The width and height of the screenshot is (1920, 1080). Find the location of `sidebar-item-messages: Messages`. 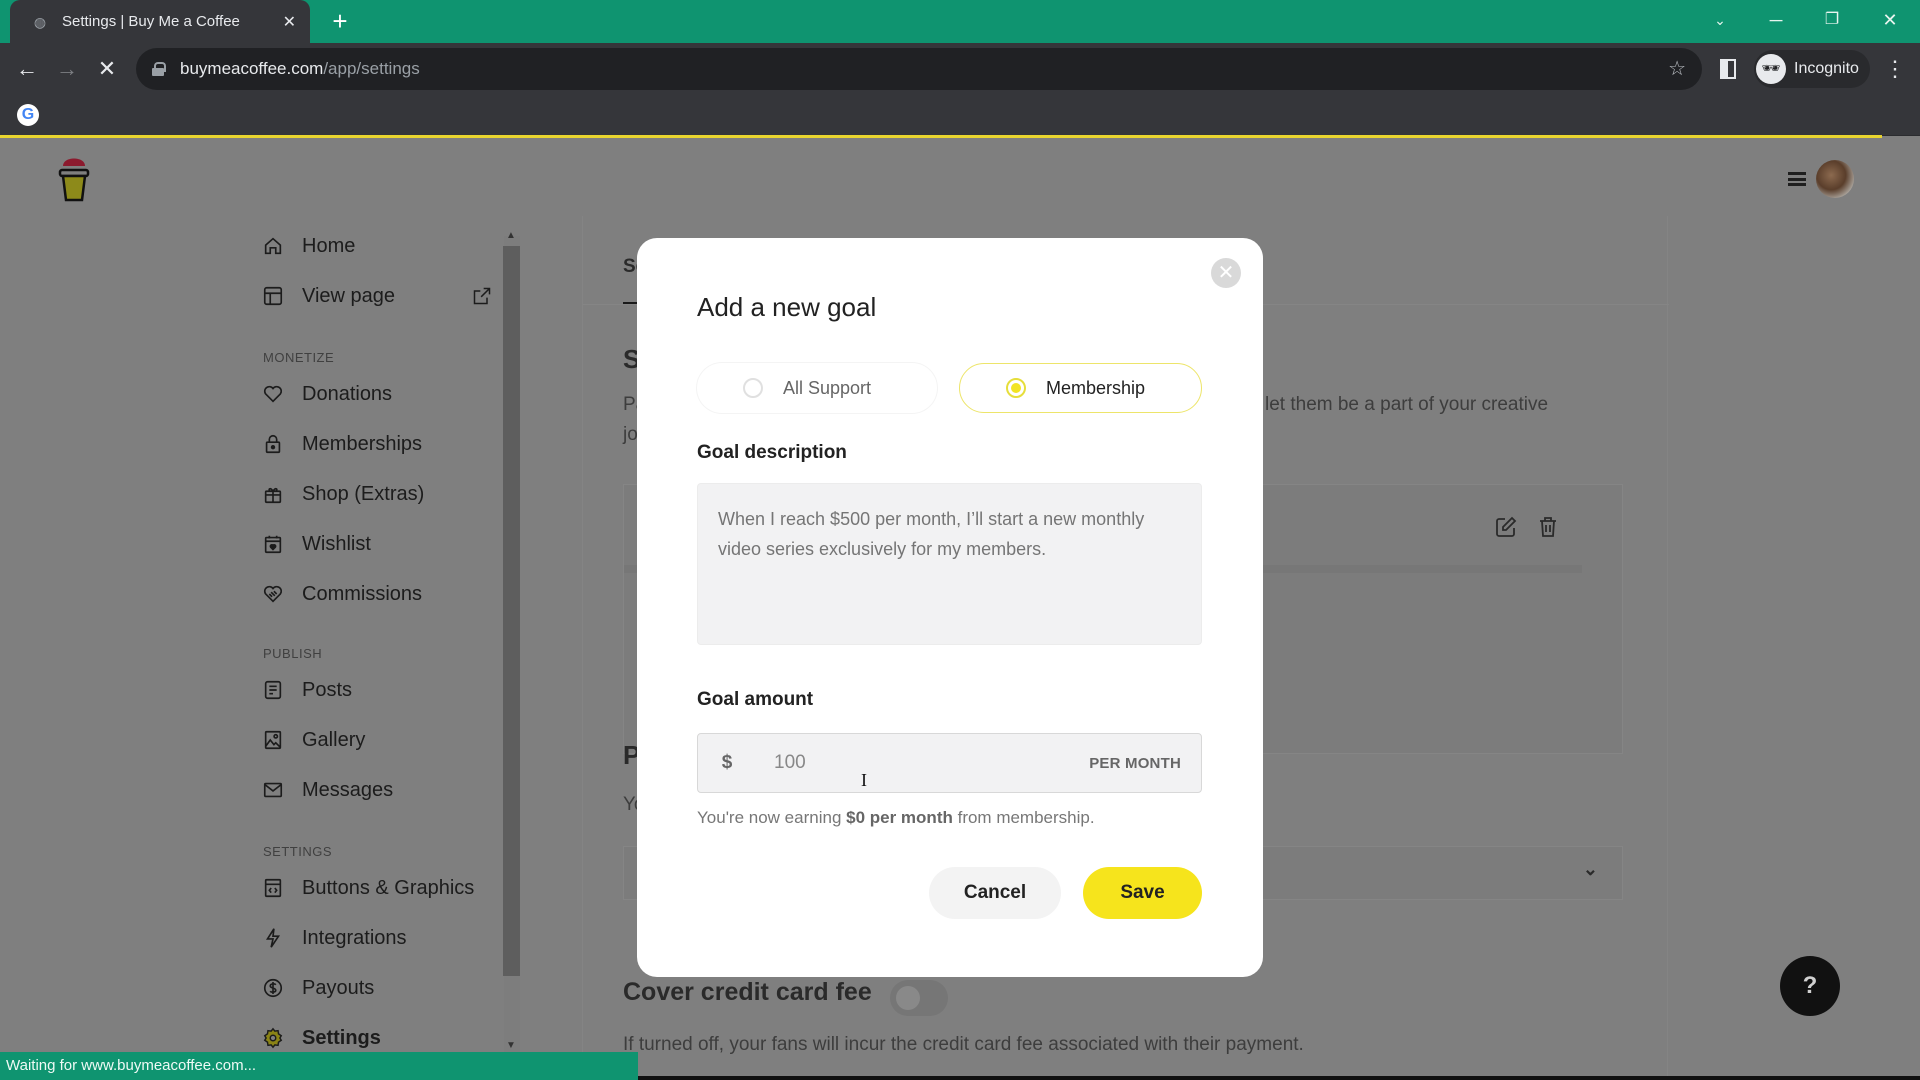

sidebar-item-messages: Messages is located at coordinates (377, 790).